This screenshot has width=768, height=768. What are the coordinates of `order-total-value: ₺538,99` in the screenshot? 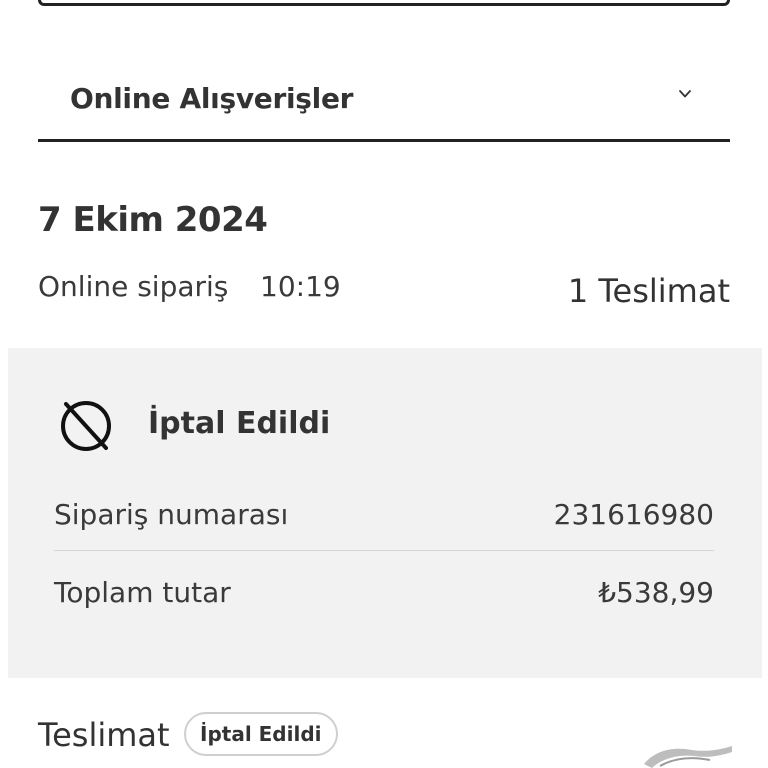 It's located at (656, 592).